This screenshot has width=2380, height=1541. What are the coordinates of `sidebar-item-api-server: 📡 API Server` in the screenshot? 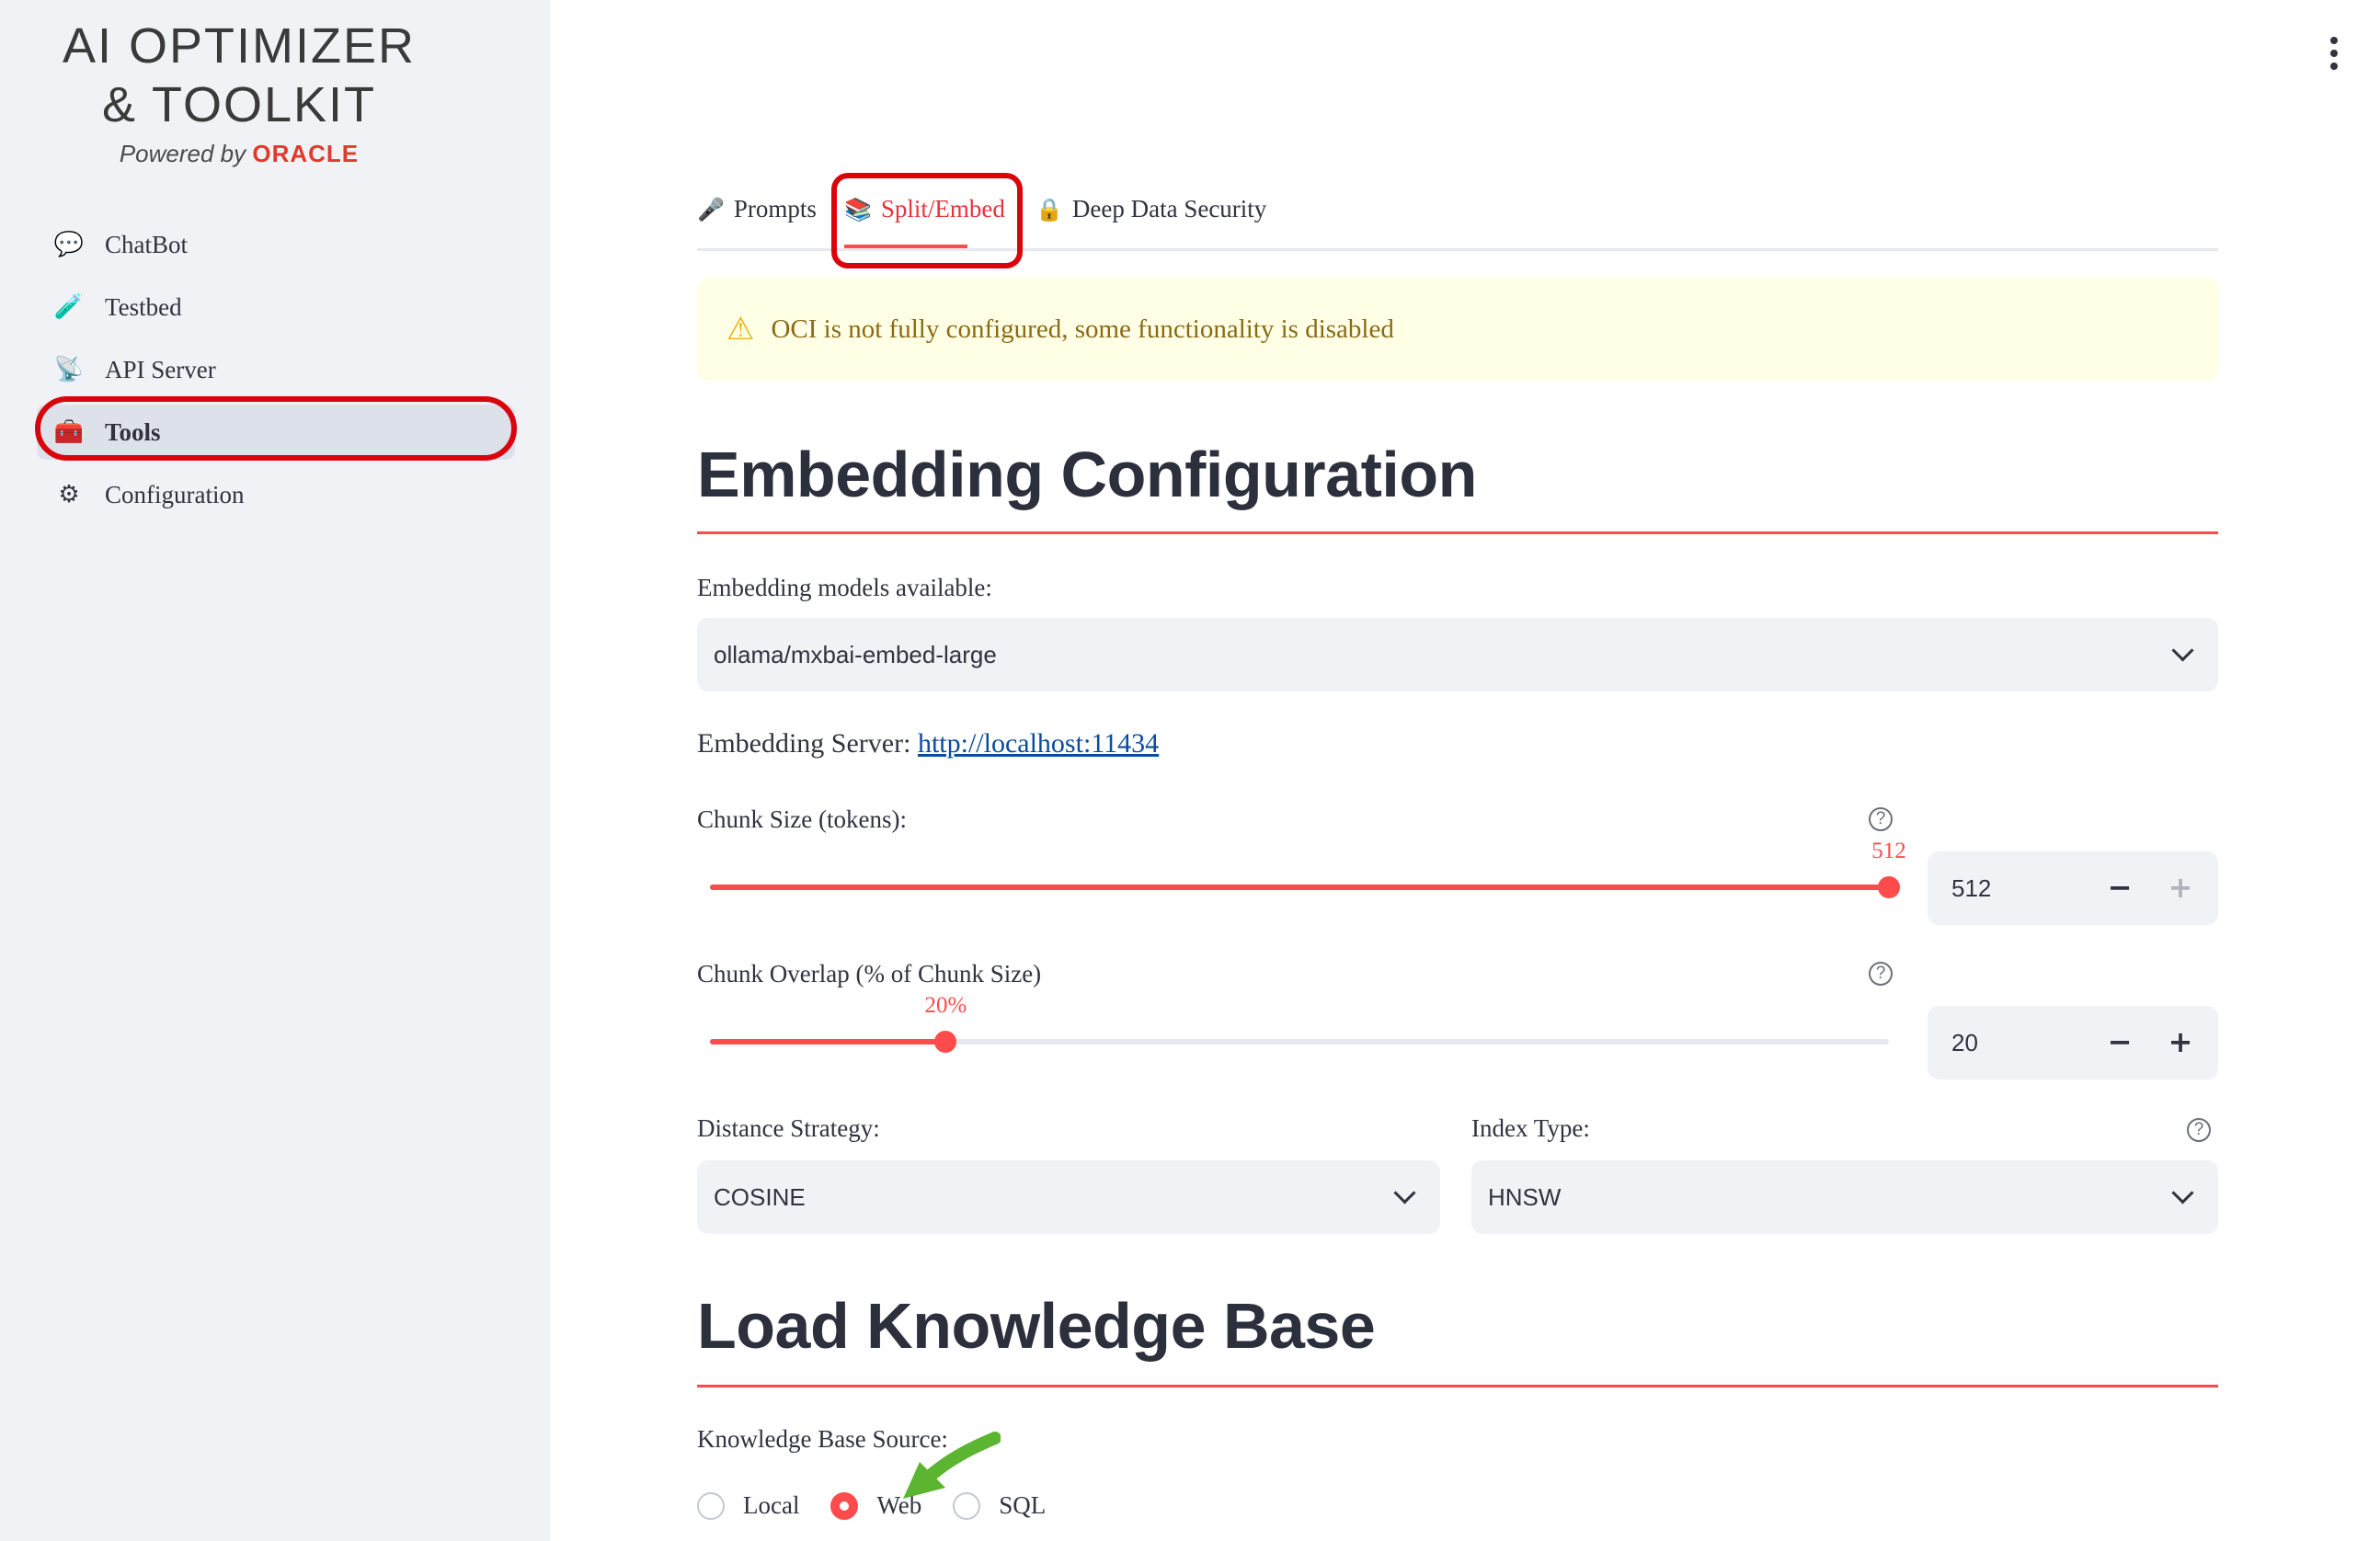 It's located at (276, 369).